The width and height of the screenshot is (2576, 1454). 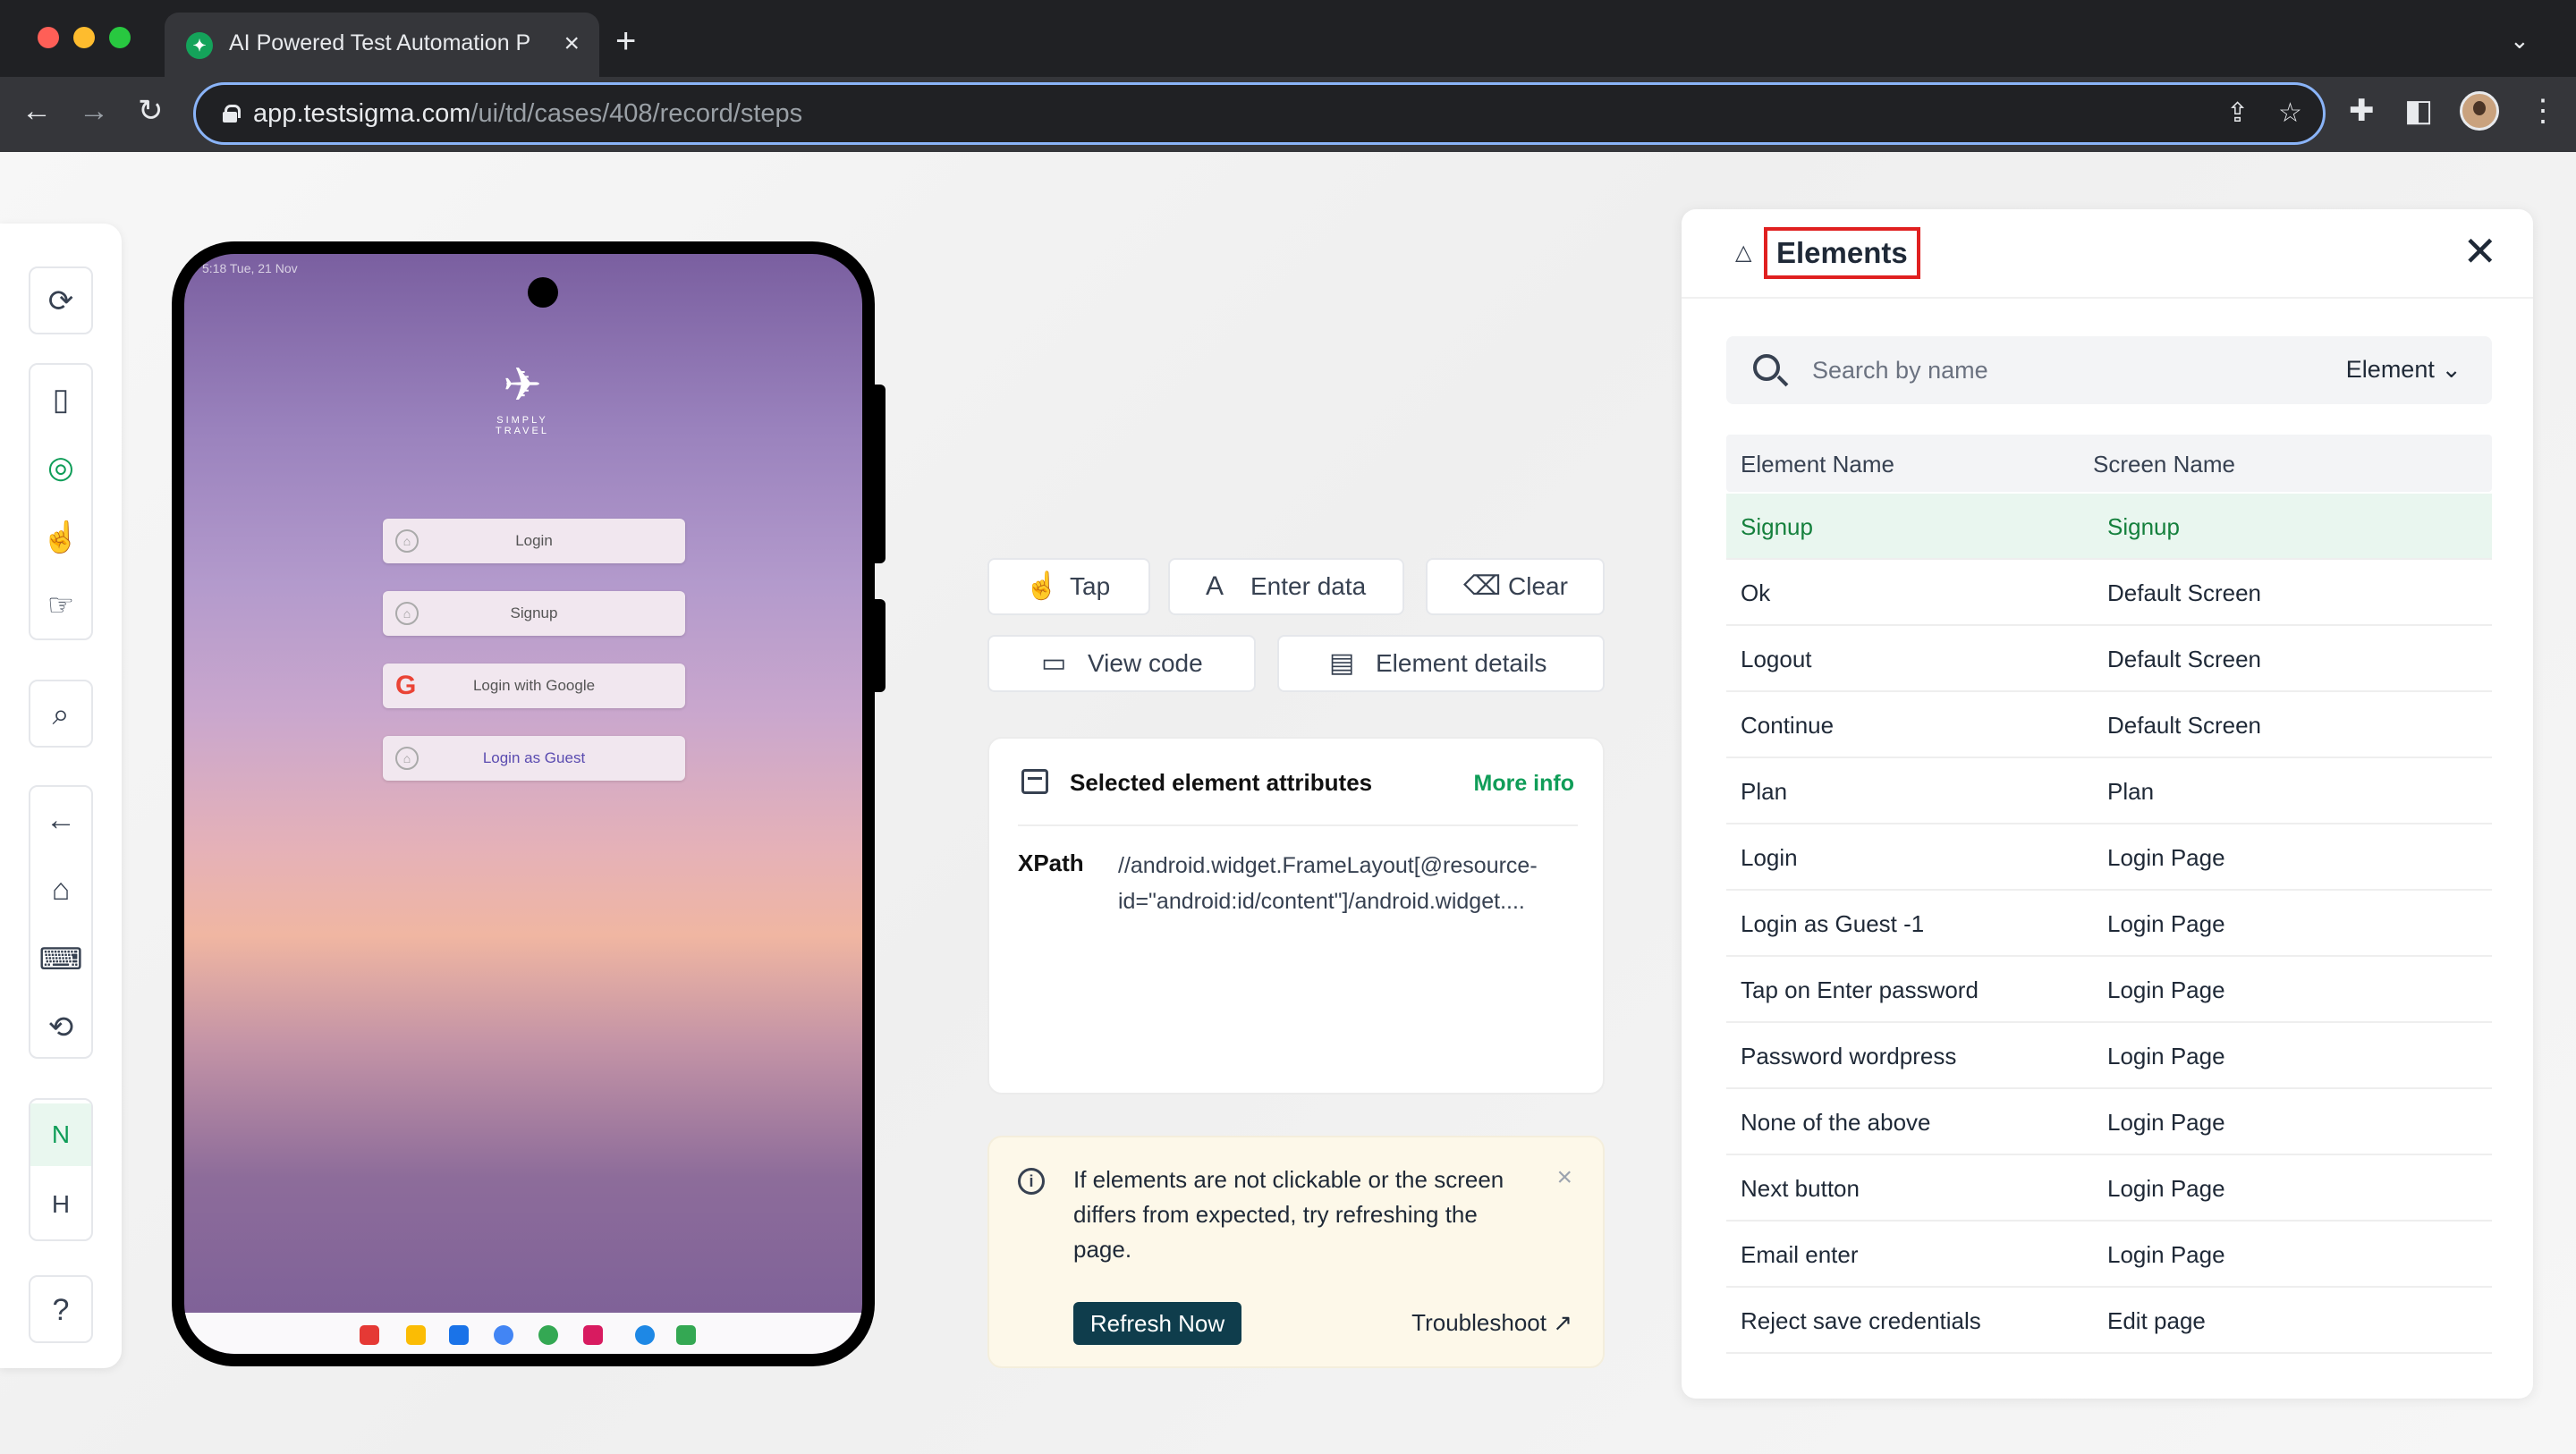 I want to click on troubleshoot-link: Troubleshoot ↗, so click(x=1491, y=1323).